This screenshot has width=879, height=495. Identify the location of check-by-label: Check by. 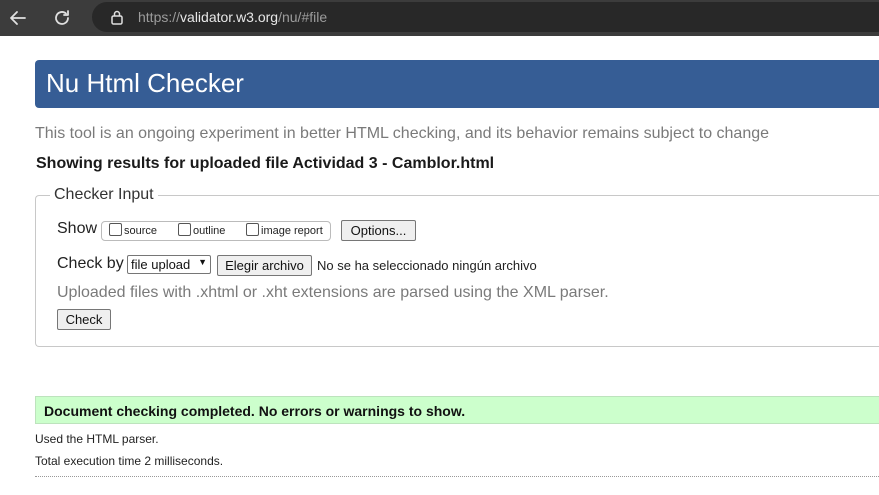
(90, 263).